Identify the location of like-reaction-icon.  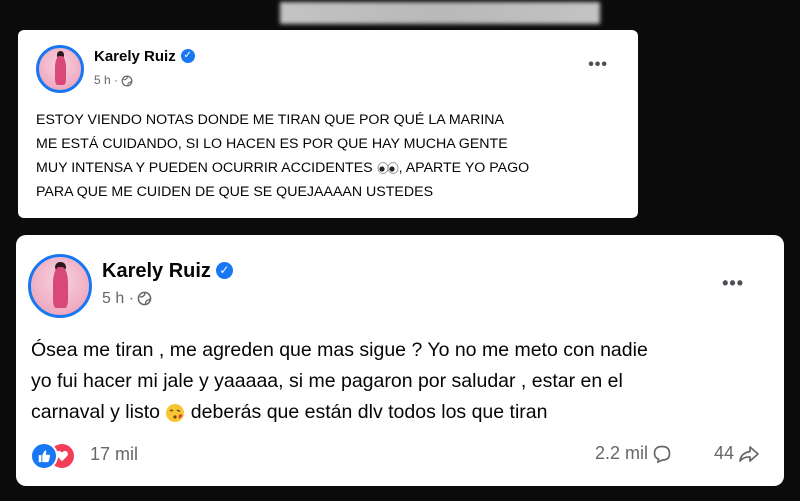
(44, 456).